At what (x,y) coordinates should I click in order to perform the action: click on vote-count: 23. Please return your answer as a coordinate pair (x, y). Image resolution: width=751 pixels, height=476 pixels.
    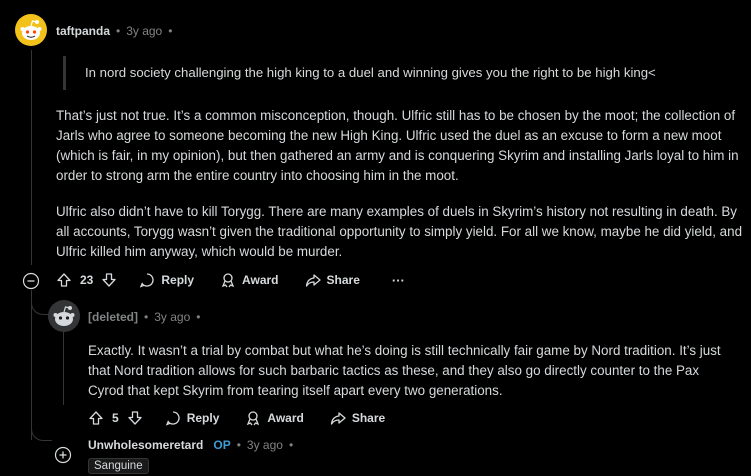
    Looking at the image, I should click on (87, 280).